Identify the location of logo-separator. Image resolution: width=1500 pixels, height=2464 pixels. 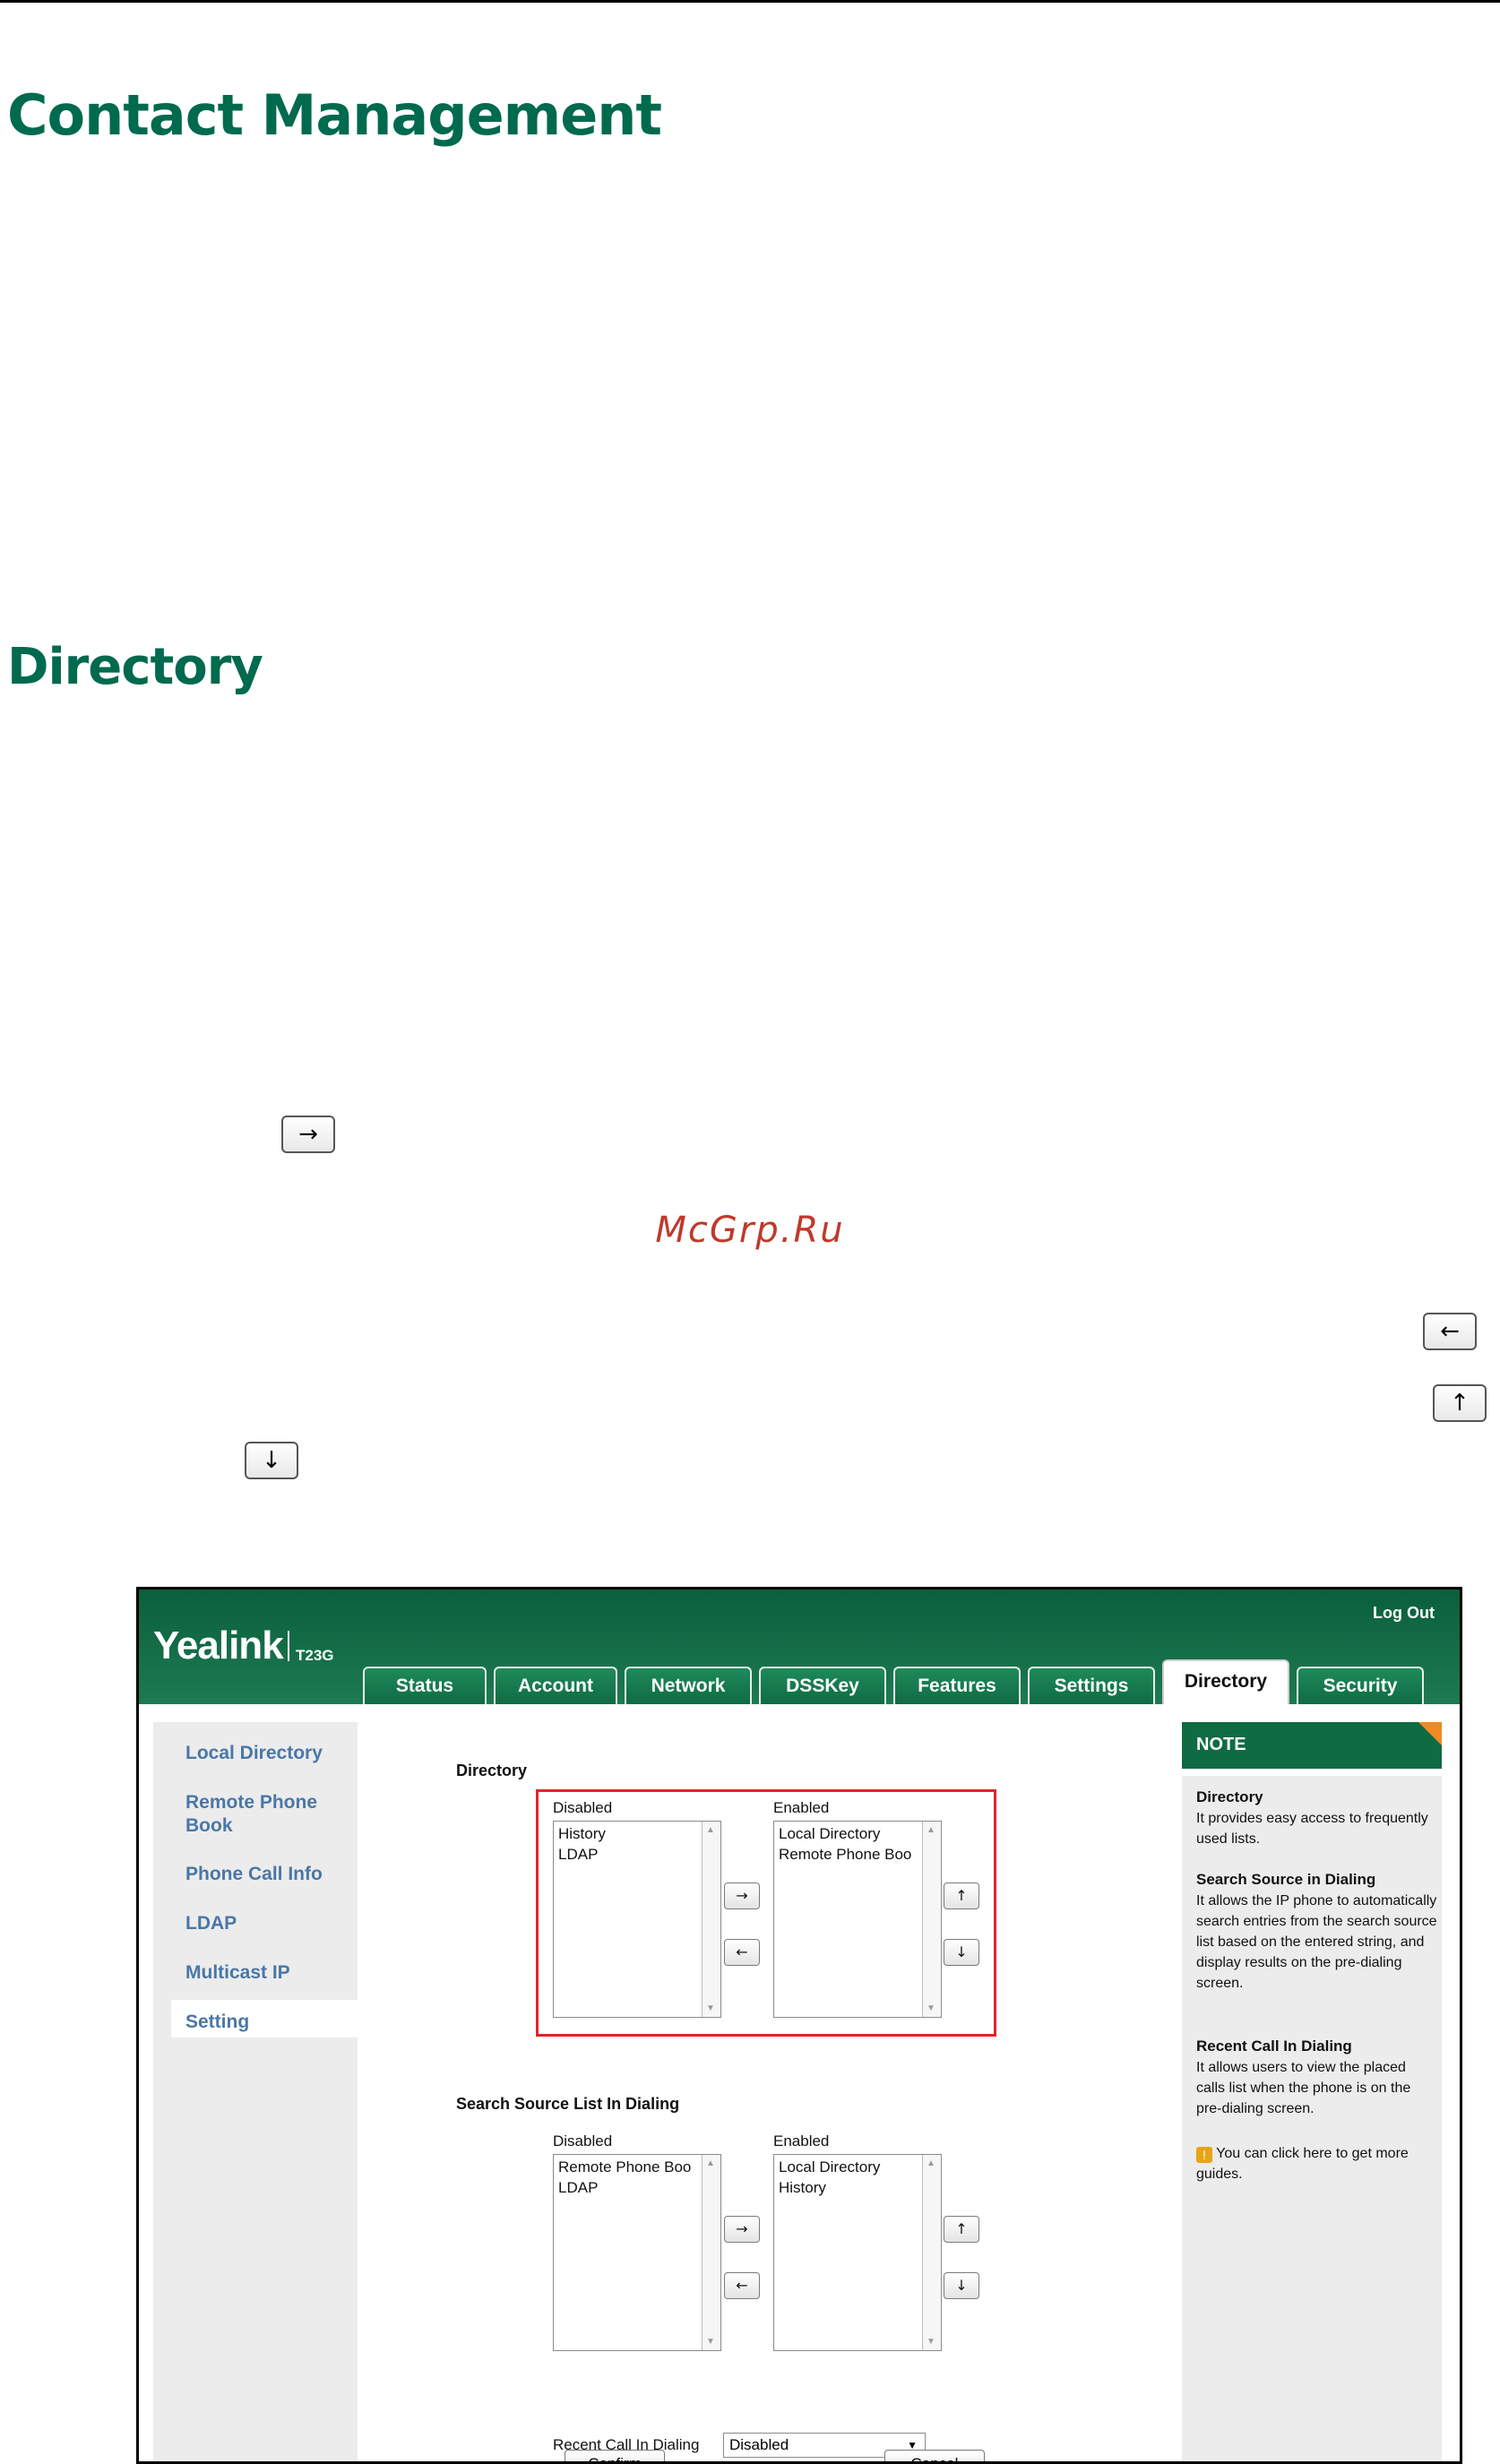
(288, 1646).